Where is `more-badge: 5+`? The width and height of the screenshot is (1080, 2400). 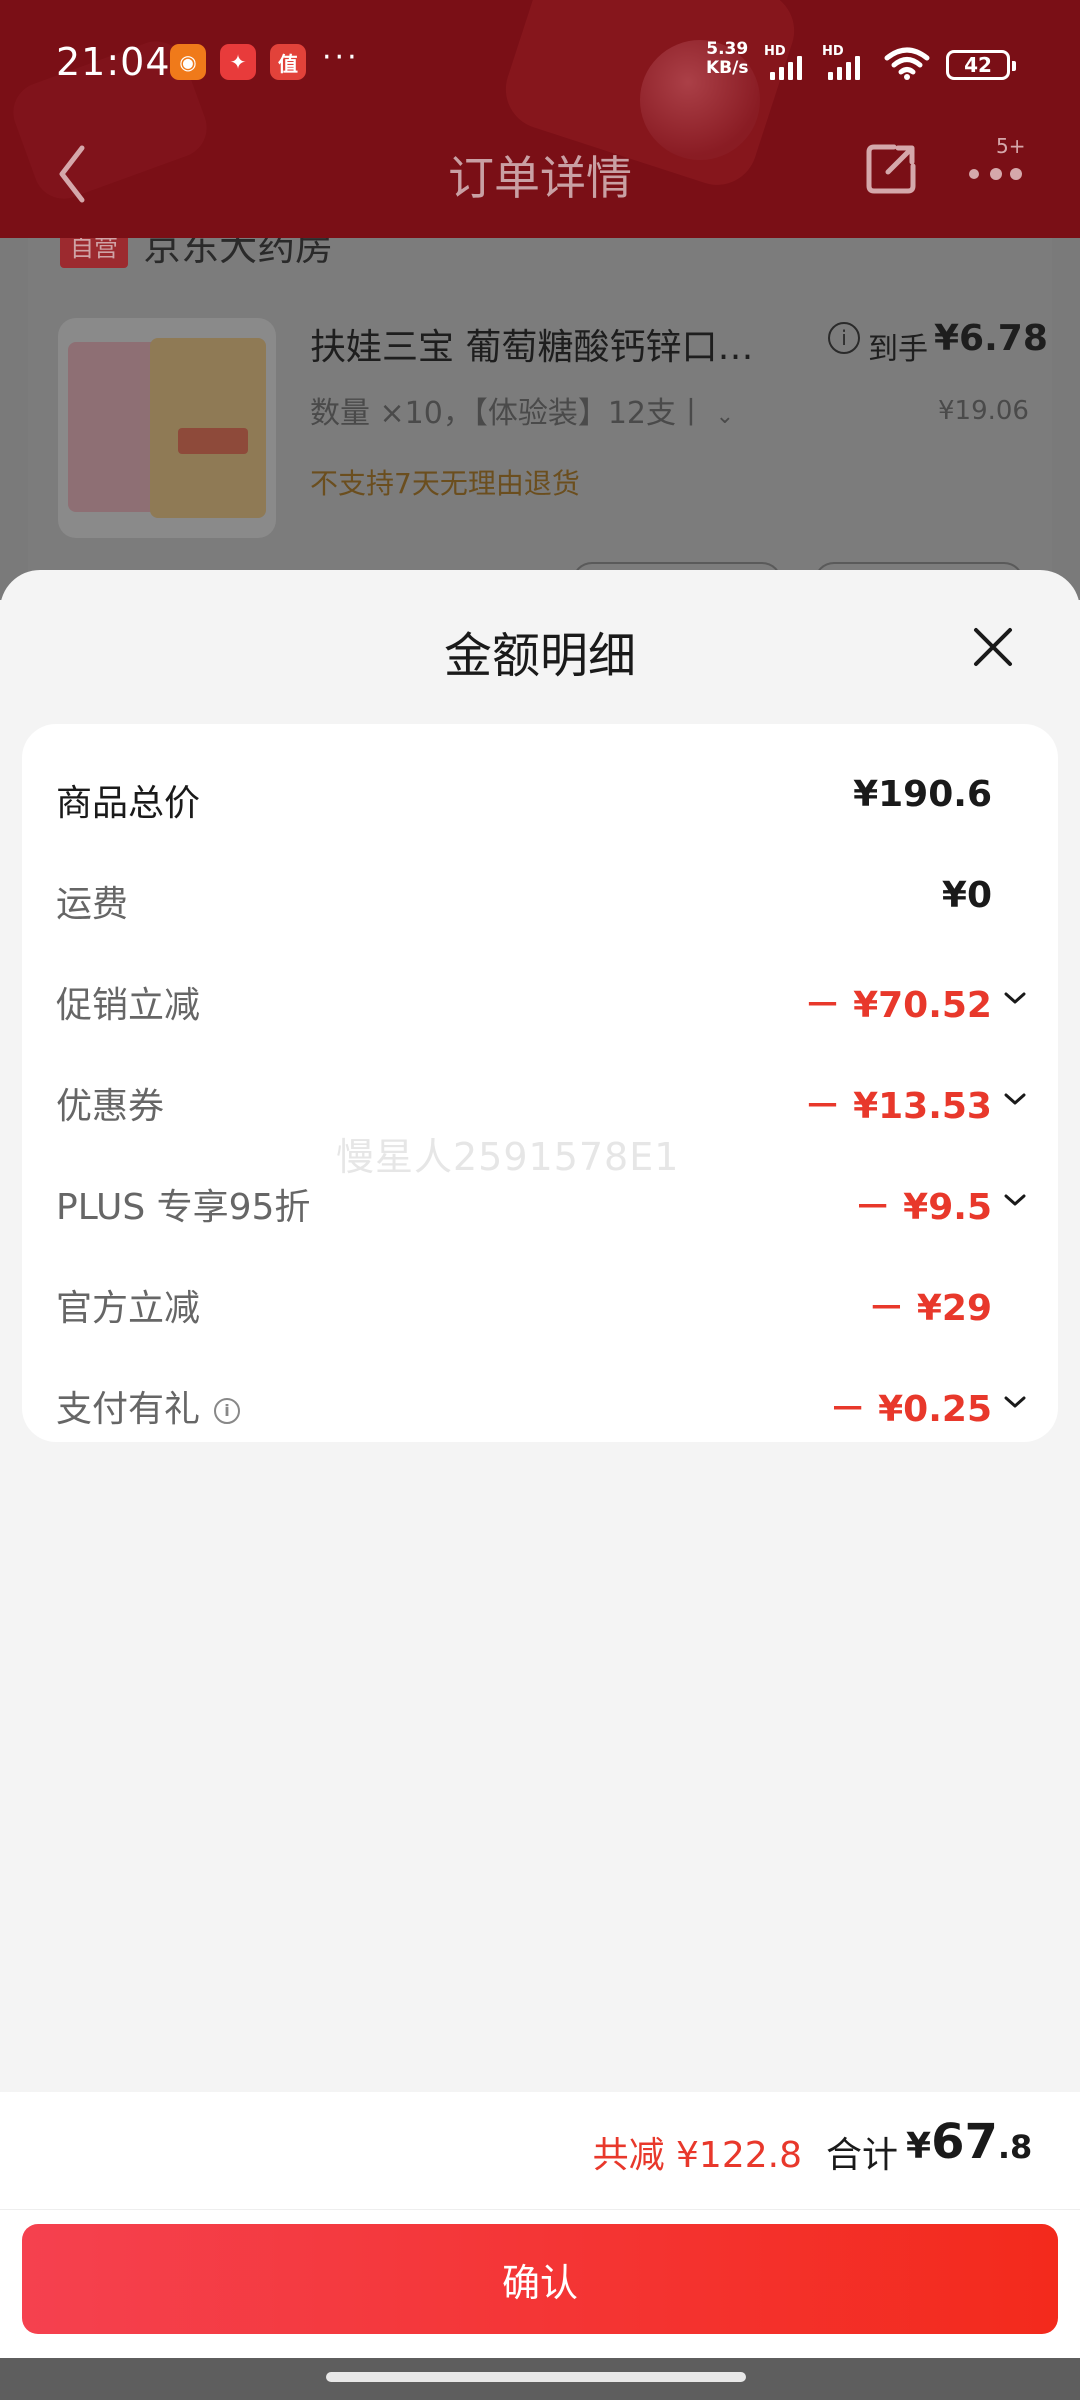 more-badge: 5+ is located at coordinates (1011, 146).